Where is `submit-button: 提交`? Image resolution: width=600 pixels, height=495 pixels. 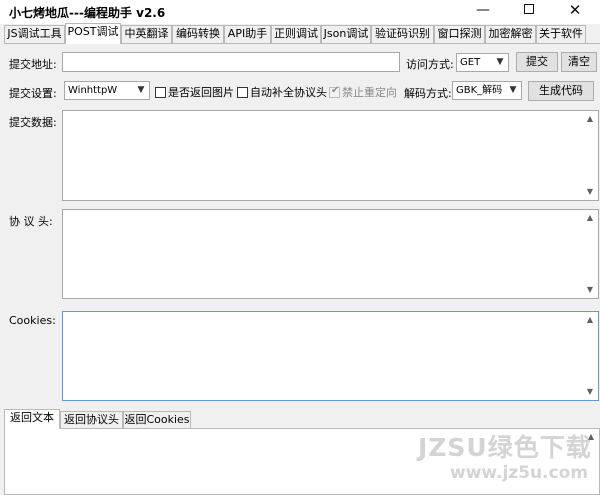
submit-button: 提交 is located at coordinates (537, 62).